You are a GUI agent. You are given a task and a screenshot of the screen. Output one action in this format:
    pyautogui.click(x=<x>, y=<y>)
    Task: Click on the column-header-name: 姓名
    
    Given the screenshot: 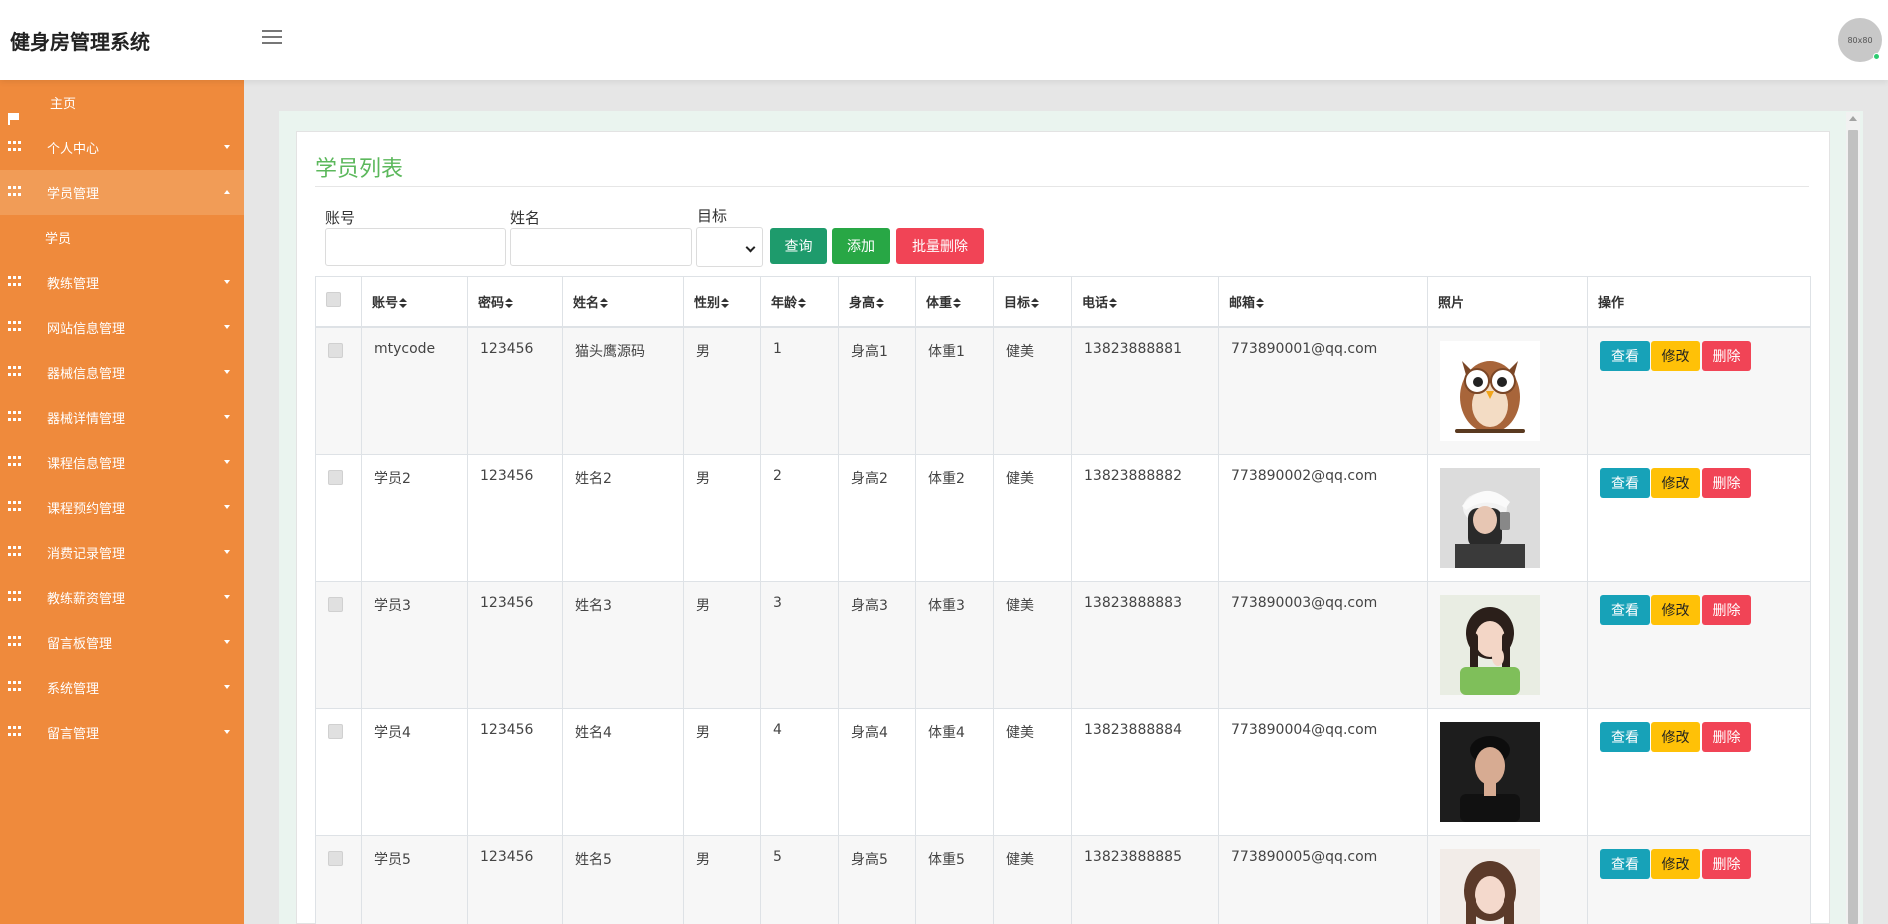 What is the action you would take?
    pyautogui.click(x=623, y=302)
    